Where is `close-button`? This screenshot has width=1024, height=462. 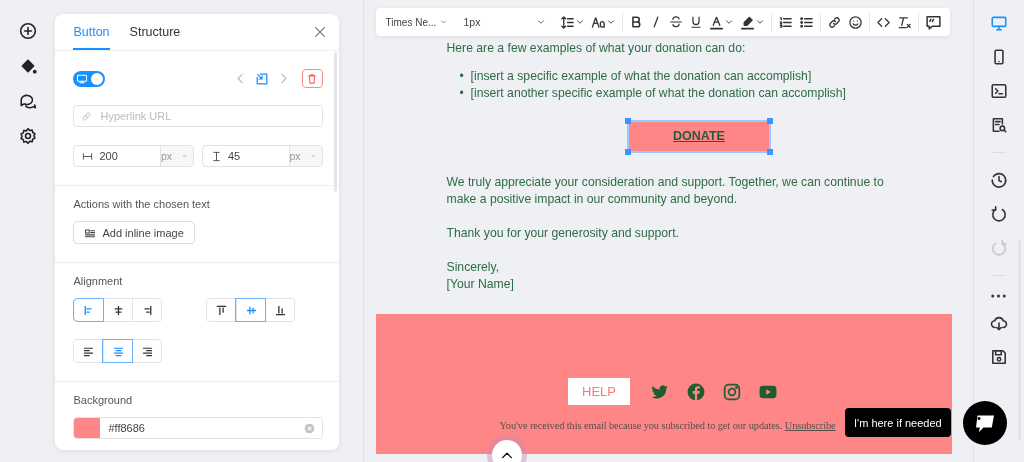
close-button is located at coordinates (319, 32).